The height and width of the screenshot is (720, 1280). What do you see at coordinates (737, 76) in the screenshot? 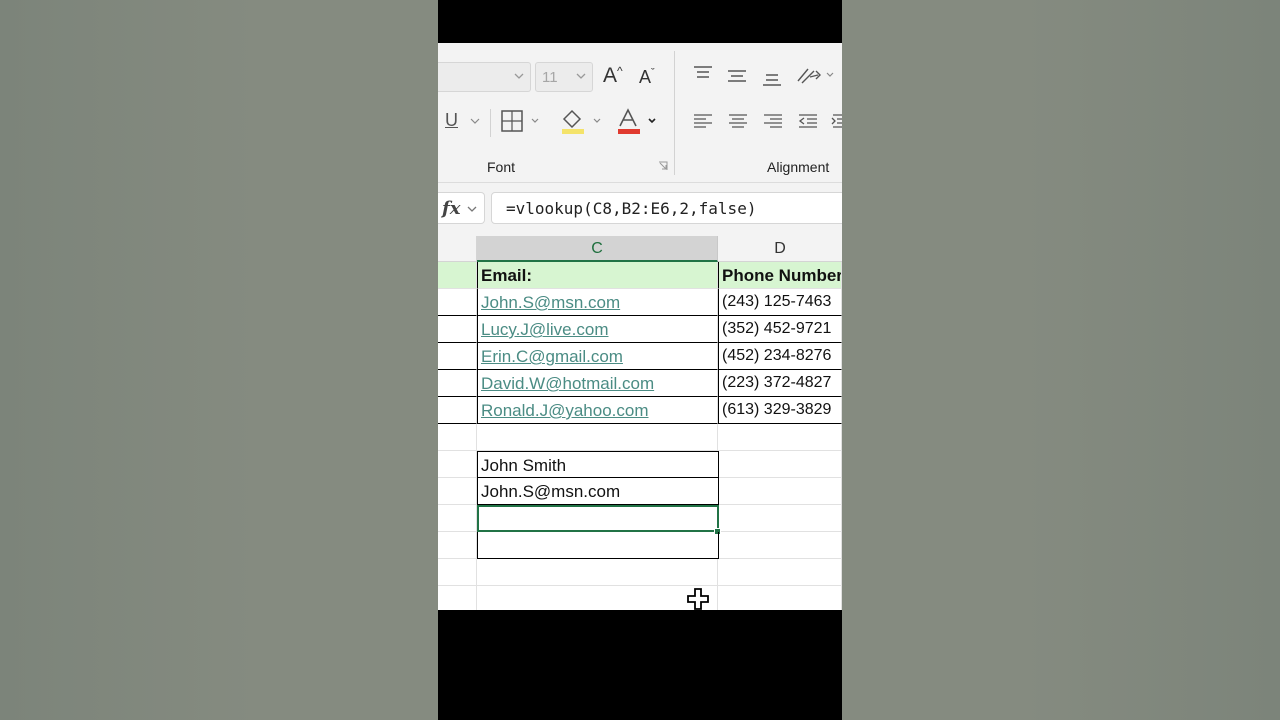
I see `align-middle-icon` at bounding box center [737, 76].